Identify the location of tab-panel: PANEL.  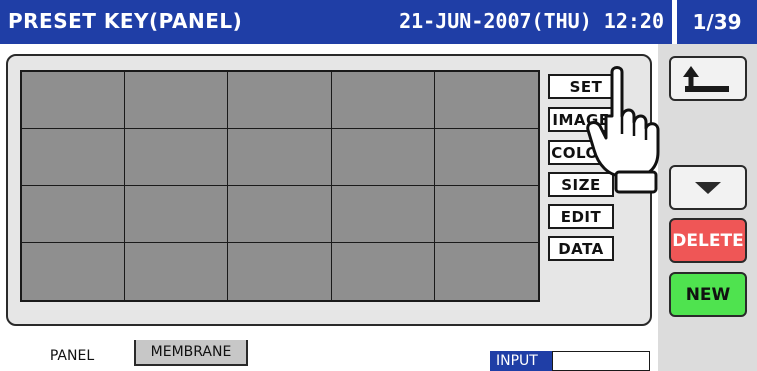
(72, 355).